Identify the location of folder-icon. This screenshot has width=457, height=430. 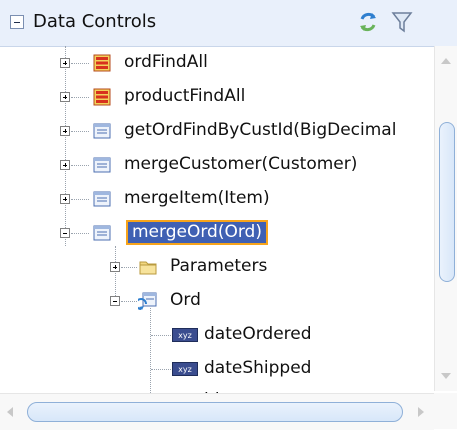
(148, 268).